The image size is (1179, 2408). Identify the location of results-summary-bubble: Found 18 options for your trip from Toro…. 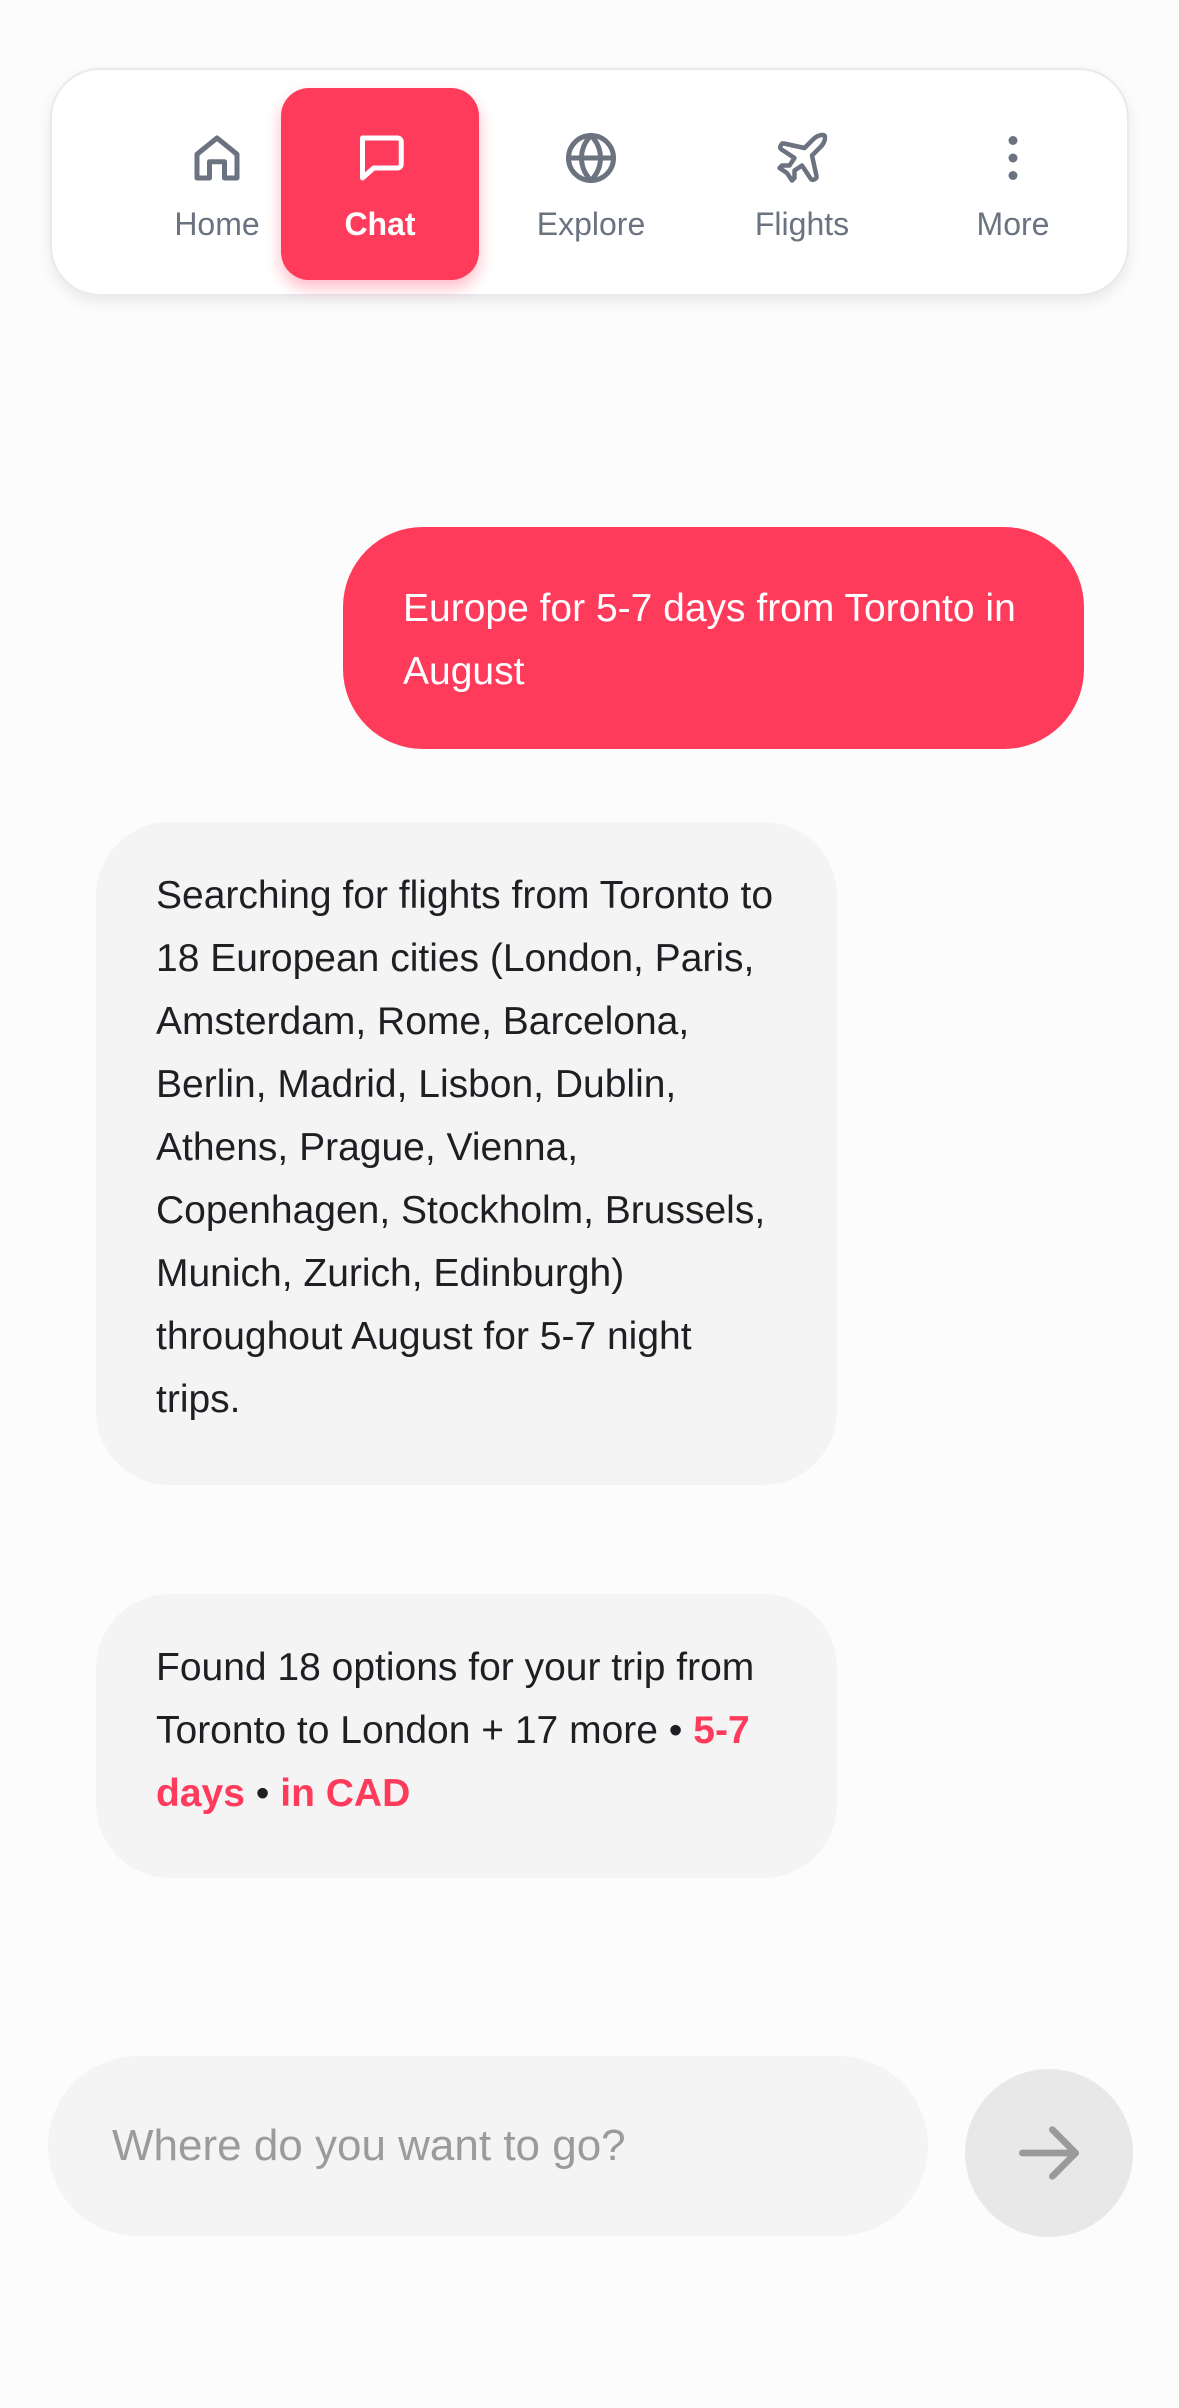
(466, 1736).